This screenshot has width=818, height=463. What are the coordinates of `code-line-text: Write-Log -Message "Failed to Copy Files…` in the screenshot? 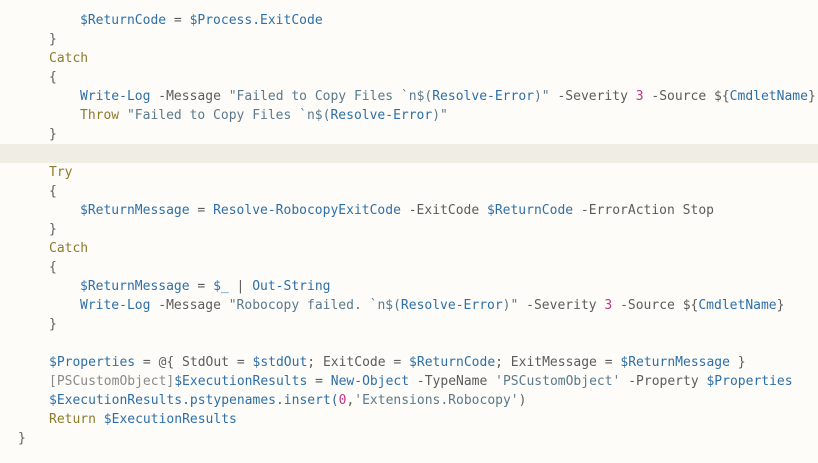 It's located at (448, 96).